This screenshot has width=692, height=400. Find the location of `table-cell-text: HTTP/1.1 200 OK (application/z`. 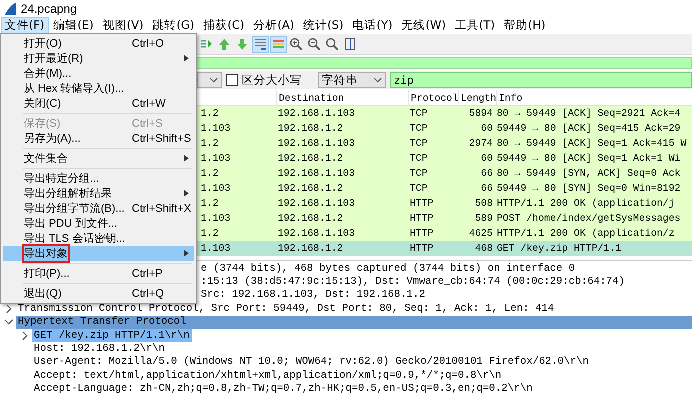

table-cell-text: HTTP/1.1 200 OK (application/z is located at coordinates (586, 233).